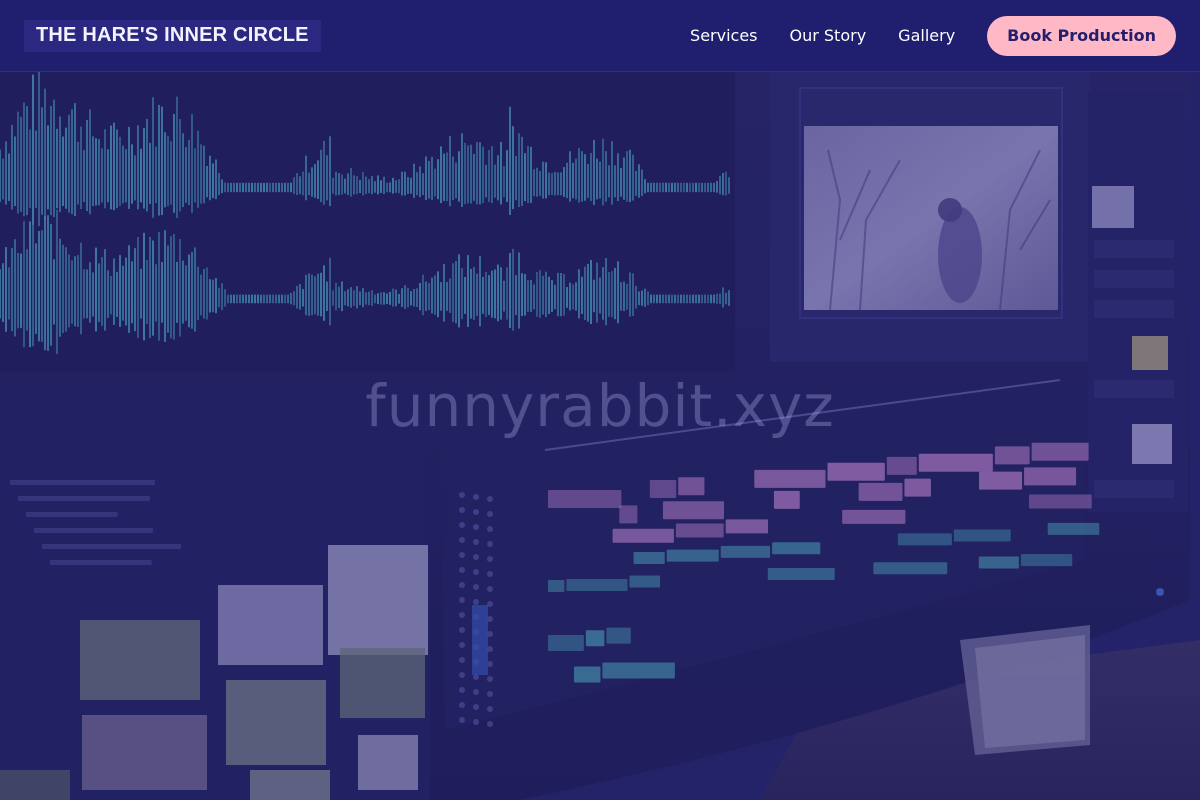  Describe the element at coordinates (600, 406) in the screenshot. I see `watermark-text: funnyrabbit.xyz` at that location.